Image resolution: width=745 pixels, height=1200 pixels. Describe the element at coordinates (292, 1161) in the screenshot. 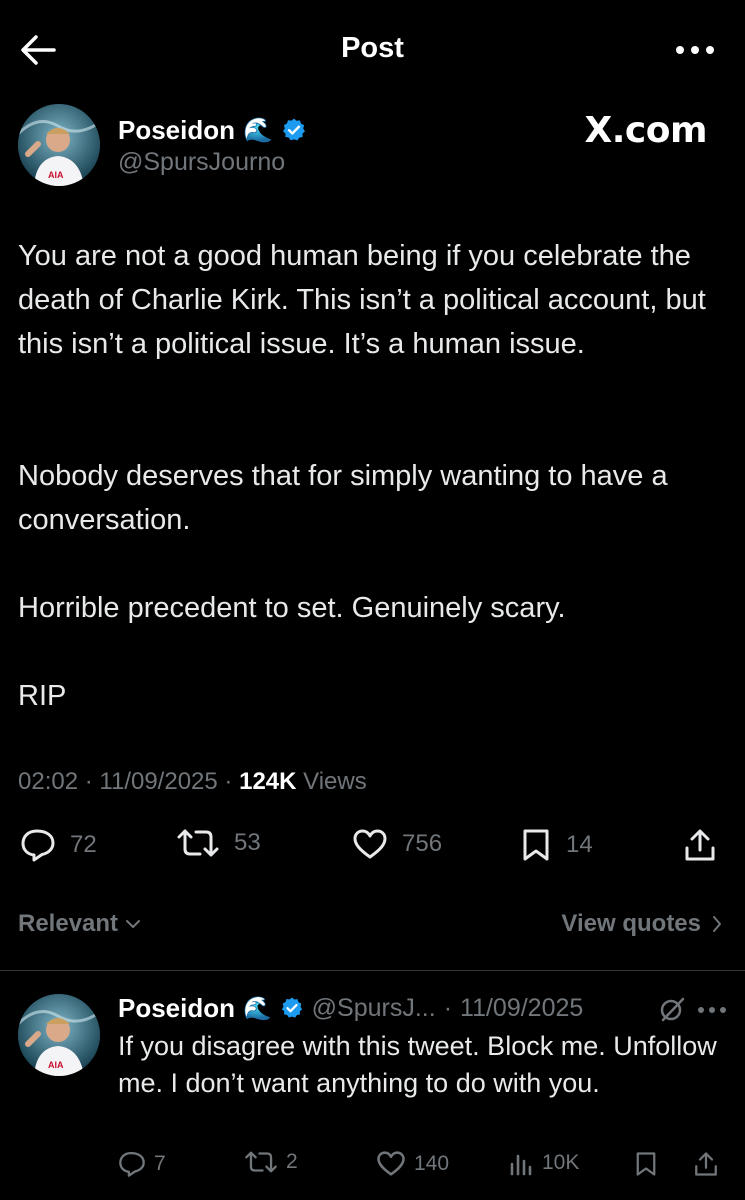

I see `reply-repost-count: 2` at that location.